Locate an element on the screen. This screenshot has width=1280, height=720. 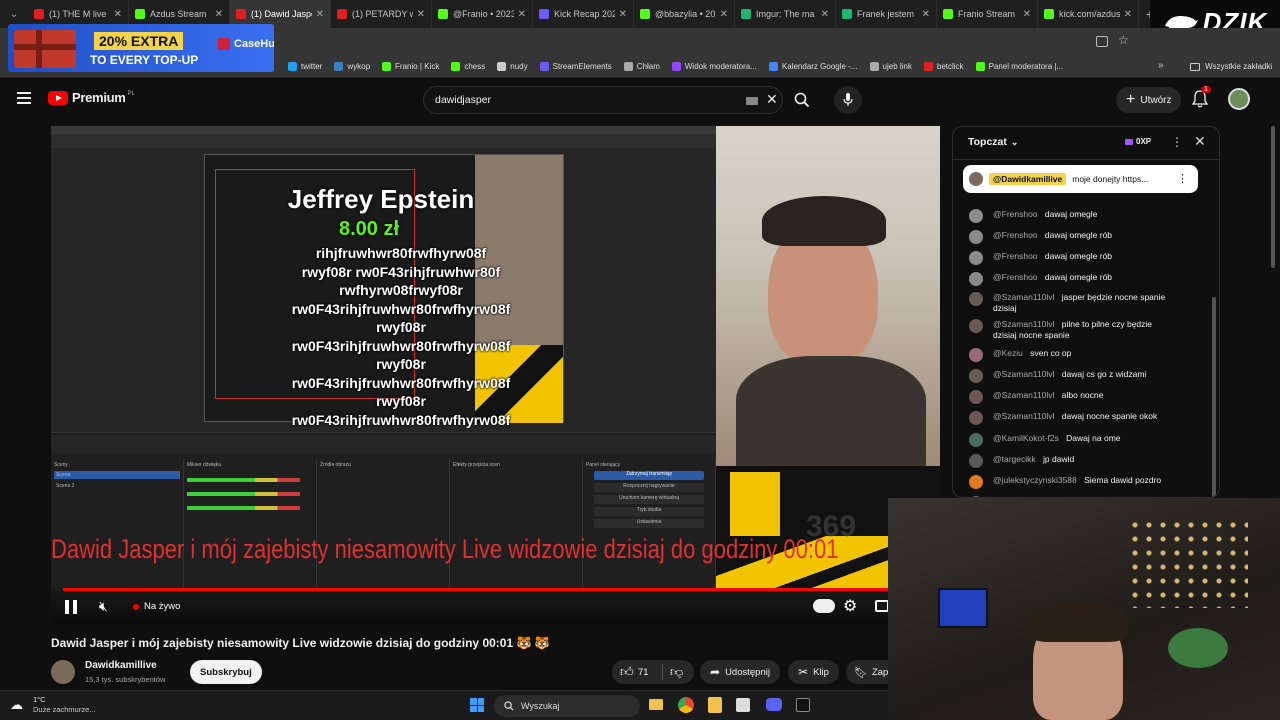
browser-tab: @Franio • 2023 ✕ is located at coordinates (482, 14).